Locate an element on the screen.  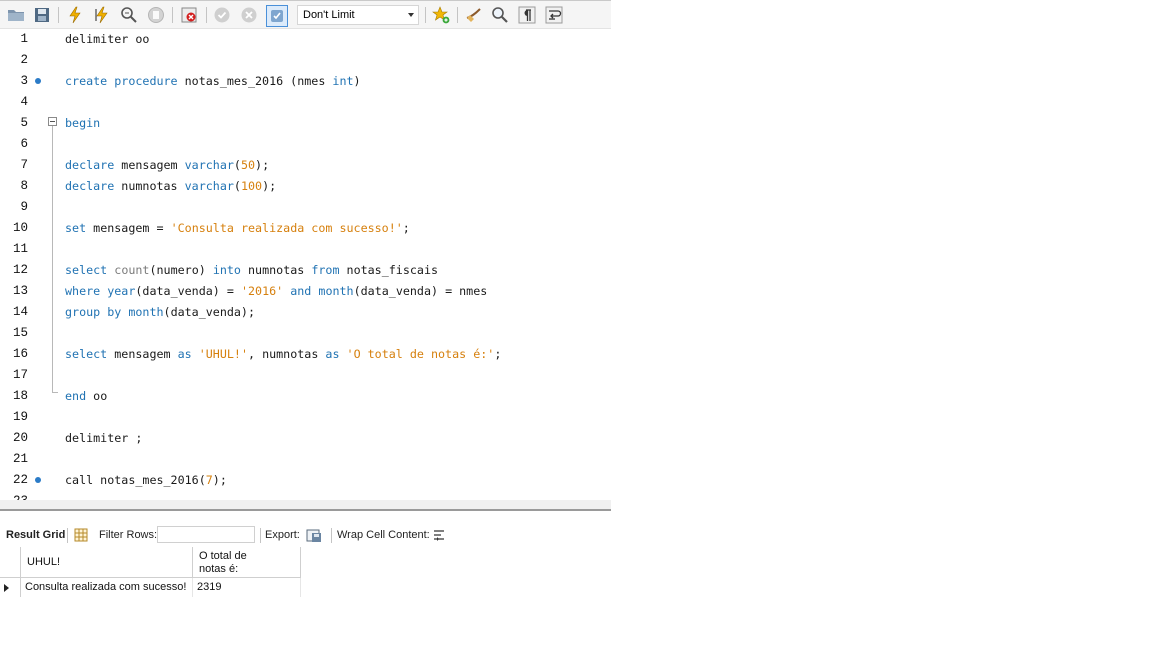
column-header-label: O total de notas é: is located at coordinates (223, 562).